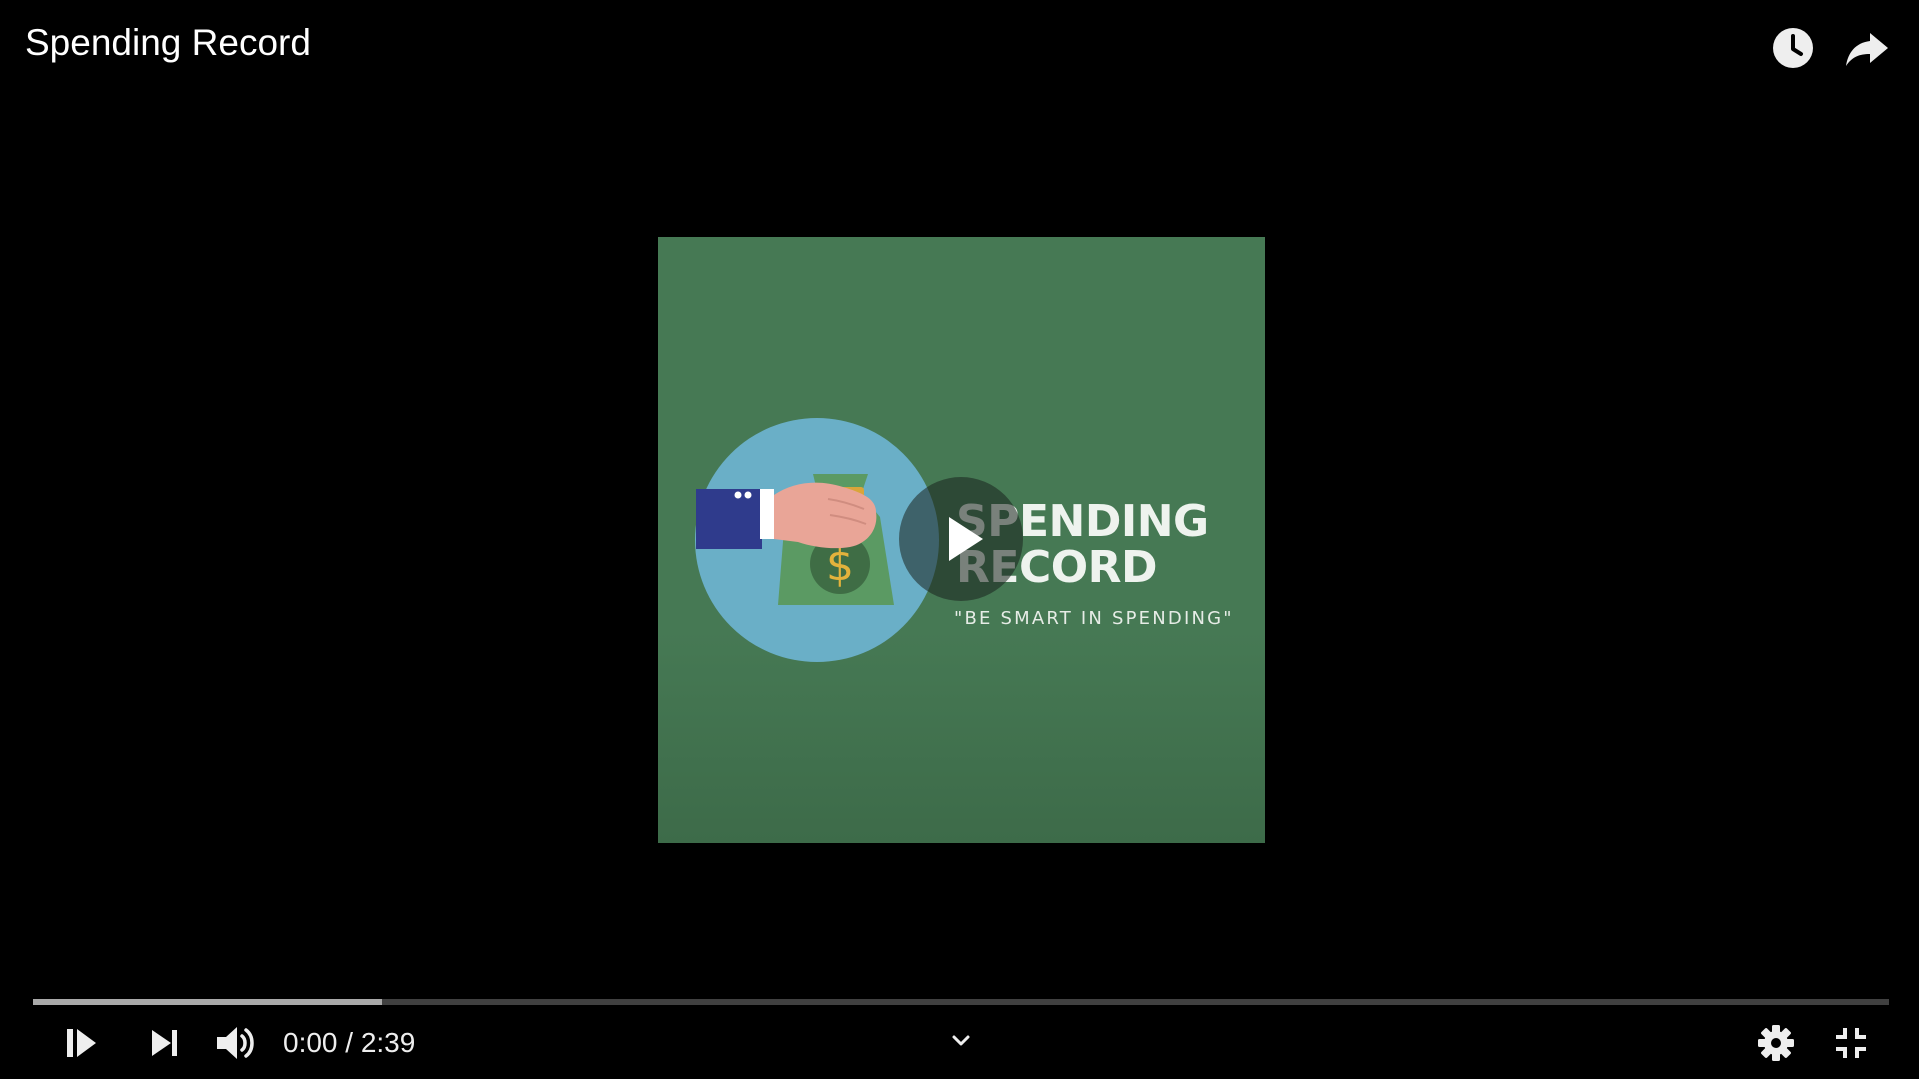  I want to click on chevron-down-icon, so click(961, 1040).